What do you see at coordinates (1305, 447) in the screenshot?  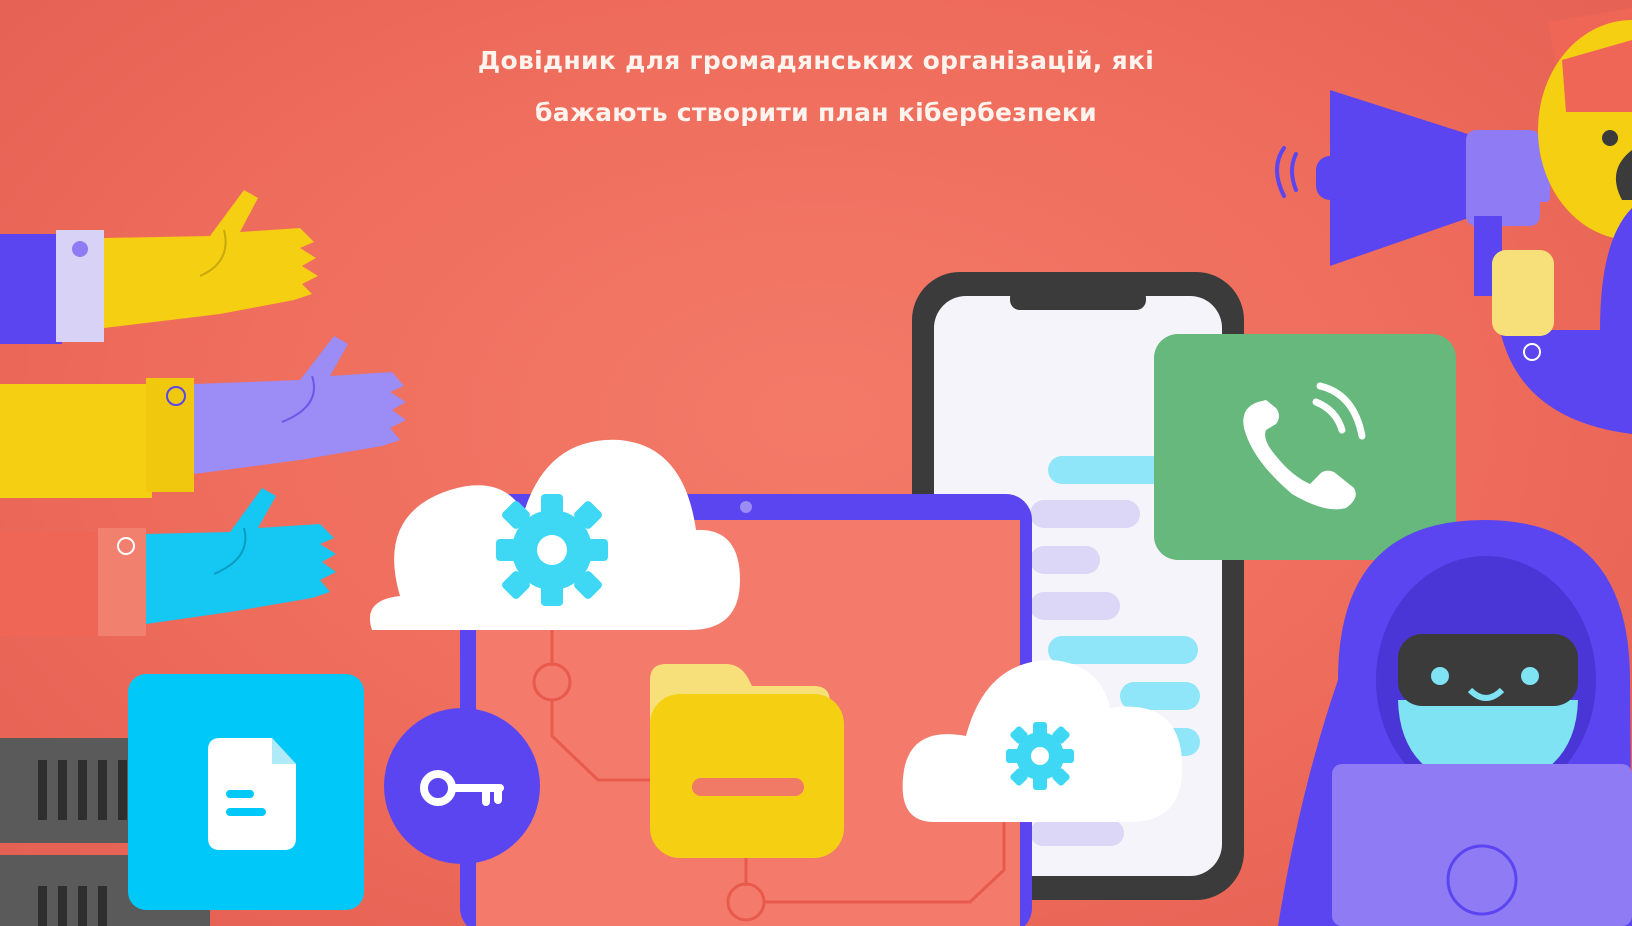 I see `phone-call-icon` at bounding box center [1305, 447].